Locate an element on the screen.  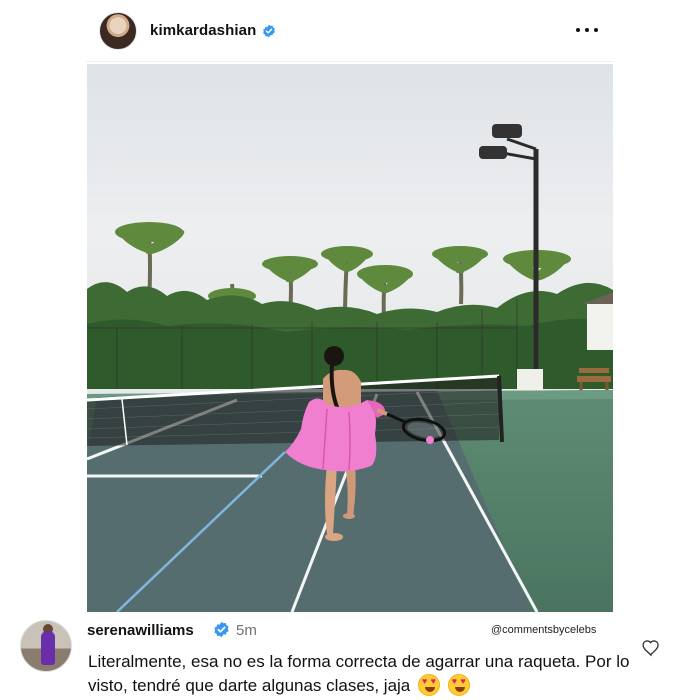
comment-timestamp: 5m is located at coordinates (246, 630).